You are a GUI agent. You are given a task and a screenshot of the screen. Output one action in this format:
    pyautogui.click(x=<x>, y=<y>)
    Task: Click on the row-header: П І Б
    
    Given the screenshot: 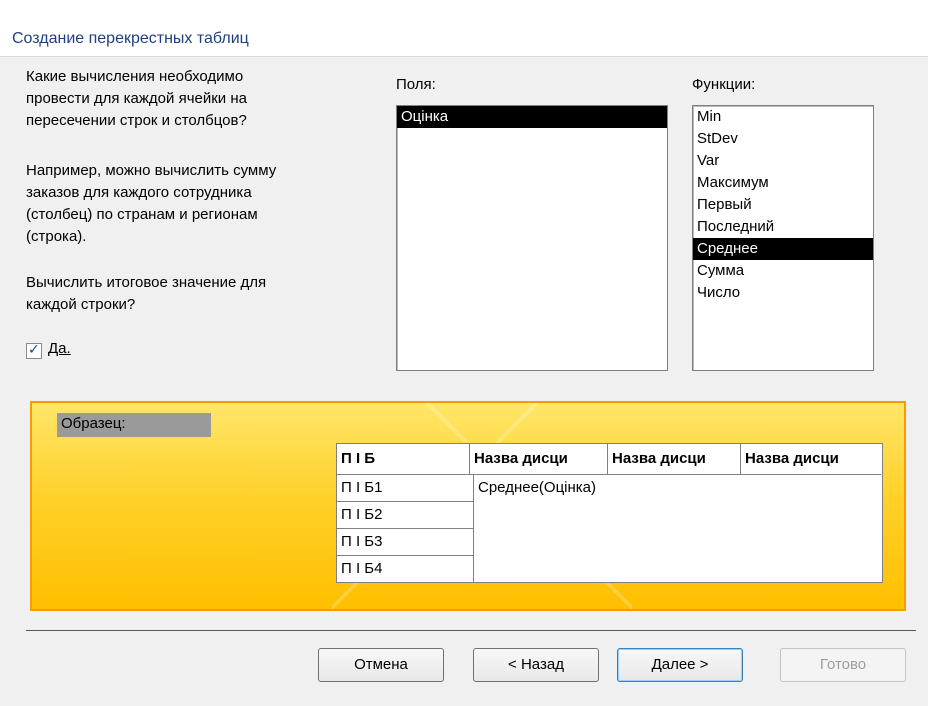 What is the action you would take?
    pyautogui.click(x=403, y=459)
    